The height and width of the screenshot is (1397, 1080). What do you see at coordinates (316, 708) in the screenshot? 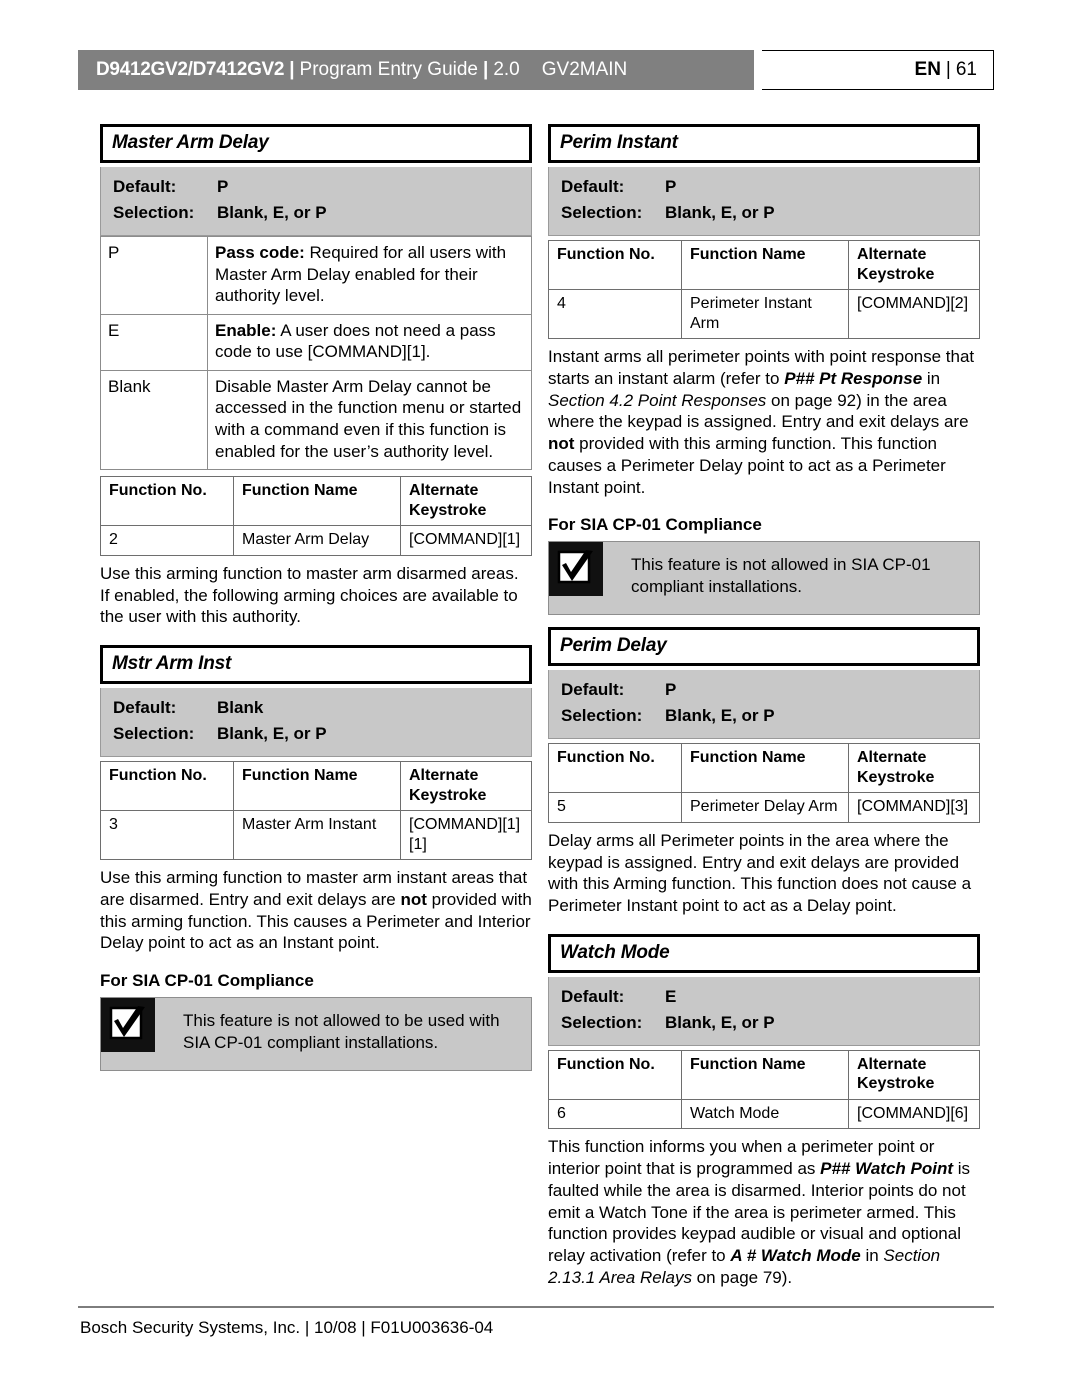
I see `default-row: Default: Blank` at bounding box center [316, 708].